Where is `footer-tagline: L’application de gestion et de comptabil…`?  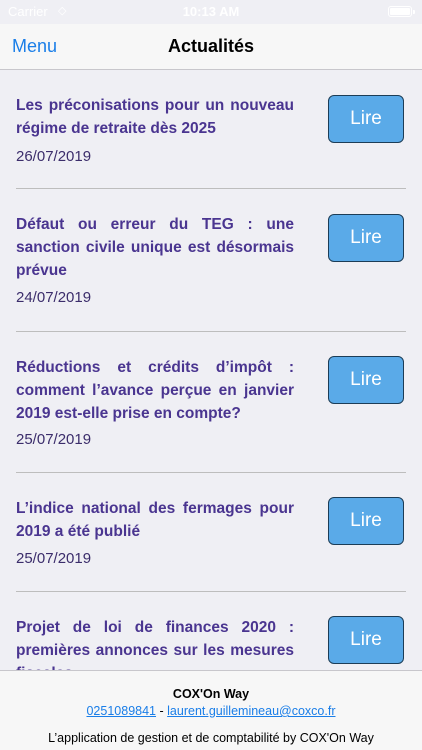 footer-tagline: L’application de gestion et de comptabil… is located at coordinates (211, 738).